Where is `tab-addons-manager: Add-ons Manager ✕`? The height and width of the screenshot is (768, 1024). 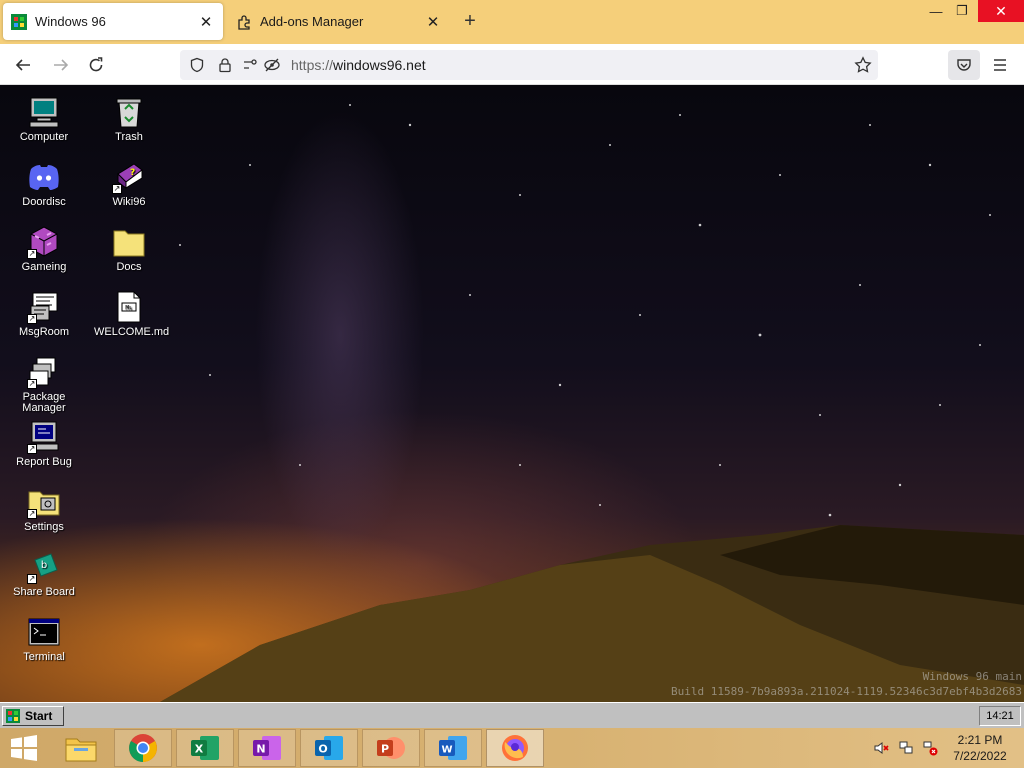
tab-addons-manager: Add-ons Manager ✕ is located at coordinates (339, 21).